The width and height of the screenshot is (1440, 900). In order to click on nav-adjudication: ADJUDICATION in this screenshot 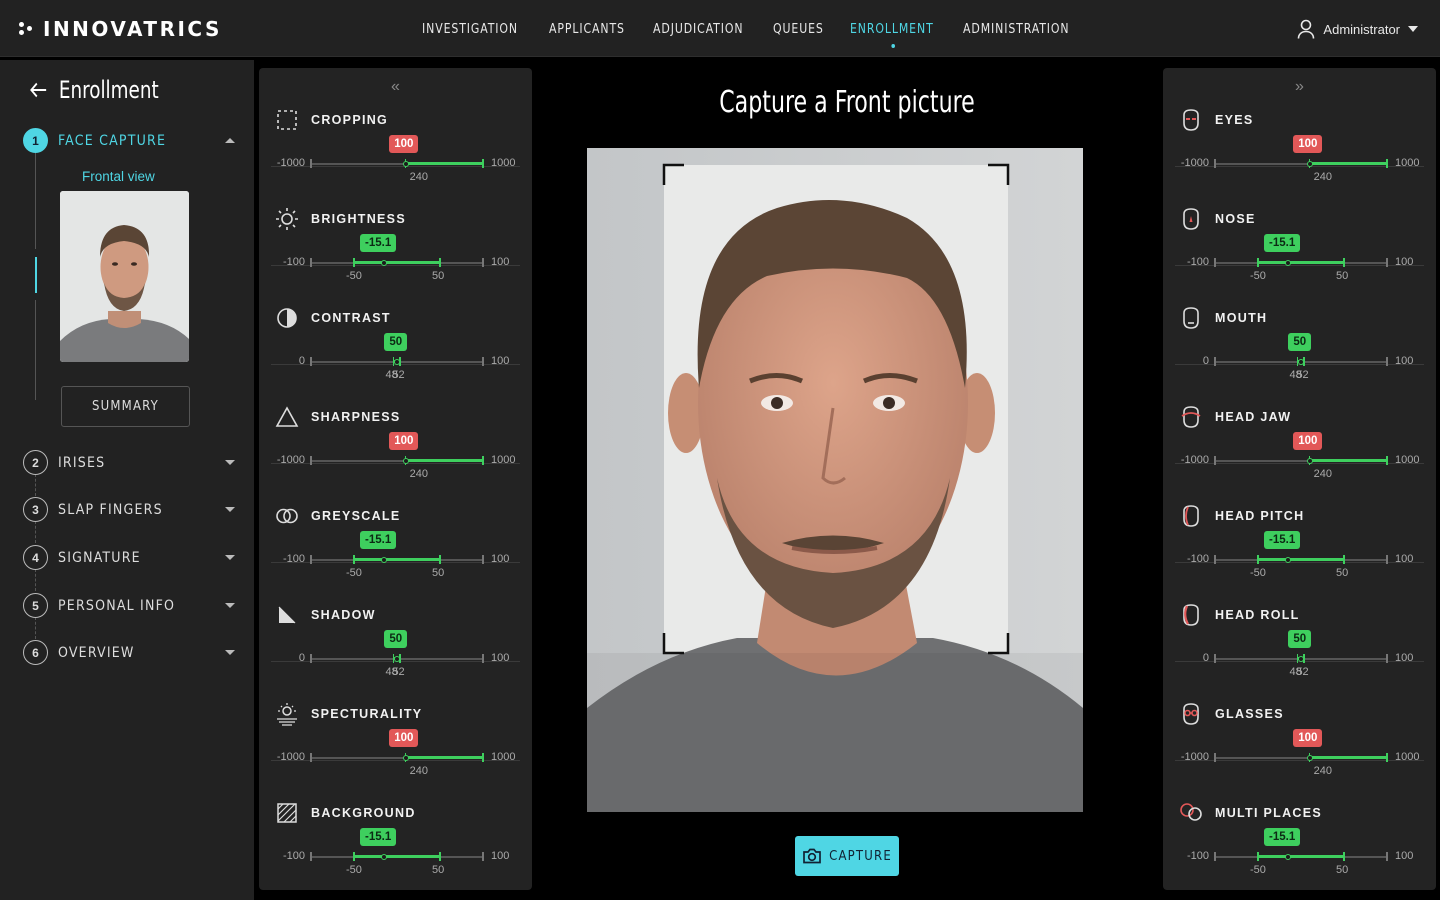, I will do `click(698, 29)`.